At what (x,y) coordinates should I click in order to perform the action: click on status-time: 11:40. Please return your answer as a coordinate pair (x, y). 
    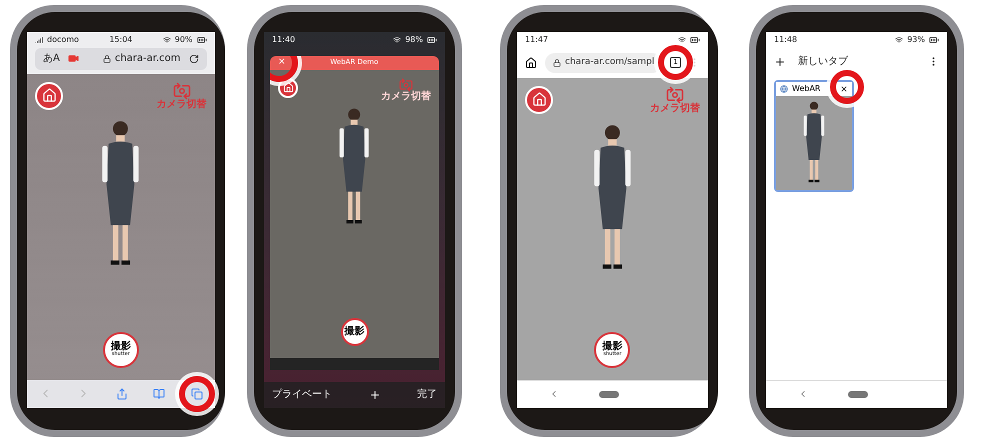
    Looking at the image, I should click on (284, 40).